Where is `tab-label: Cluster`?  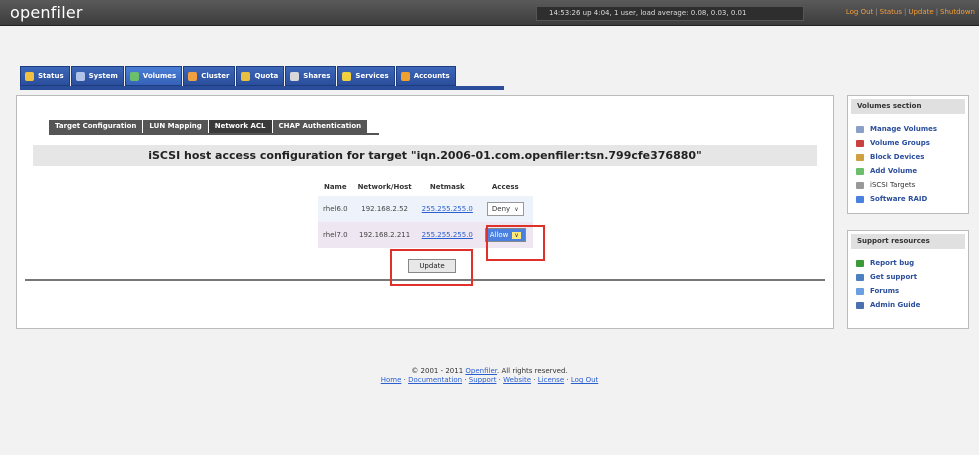
tab-label: Cluster is located at coordinates (215, 76).